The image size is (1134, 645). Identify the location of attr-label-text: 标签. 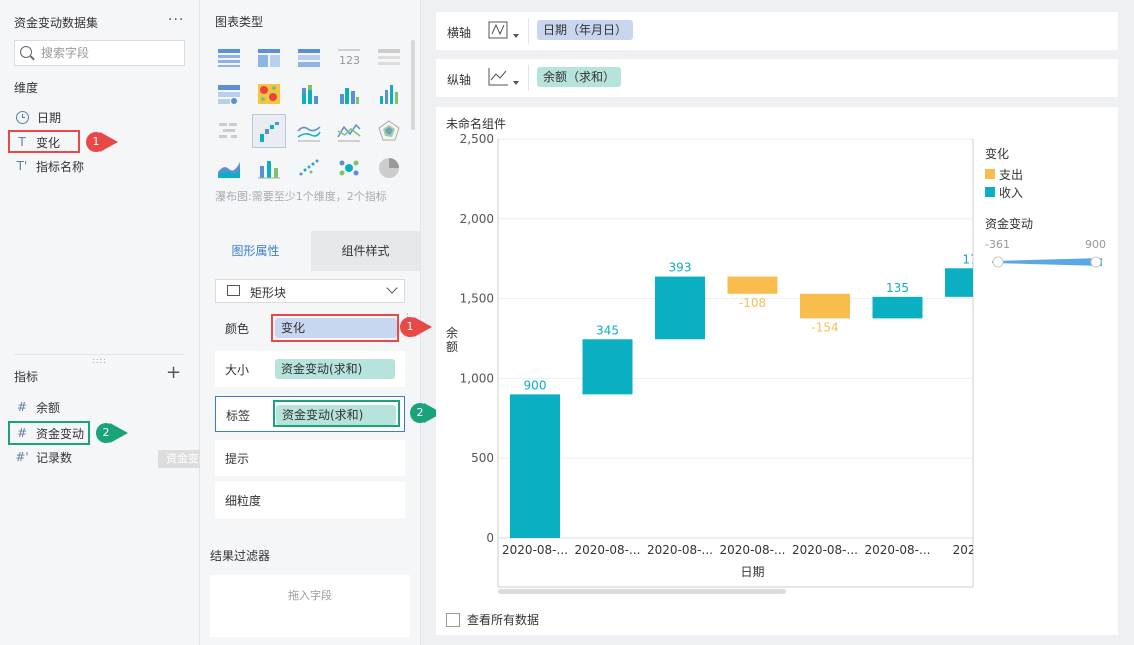
(238, 416).